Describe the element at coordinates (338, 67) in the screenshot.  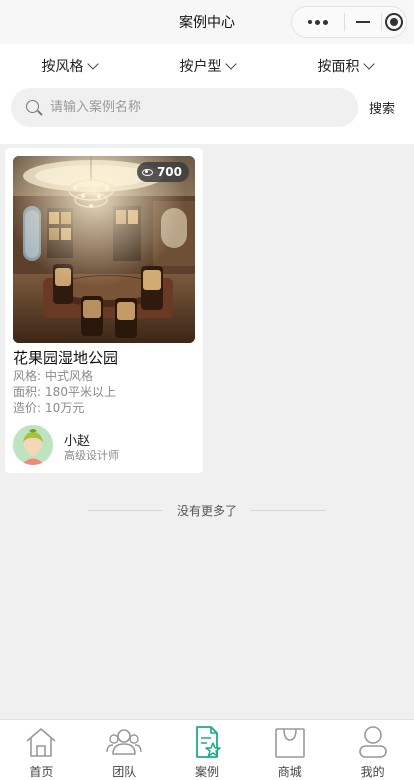
I see `filter-label: 按面积` at that location.